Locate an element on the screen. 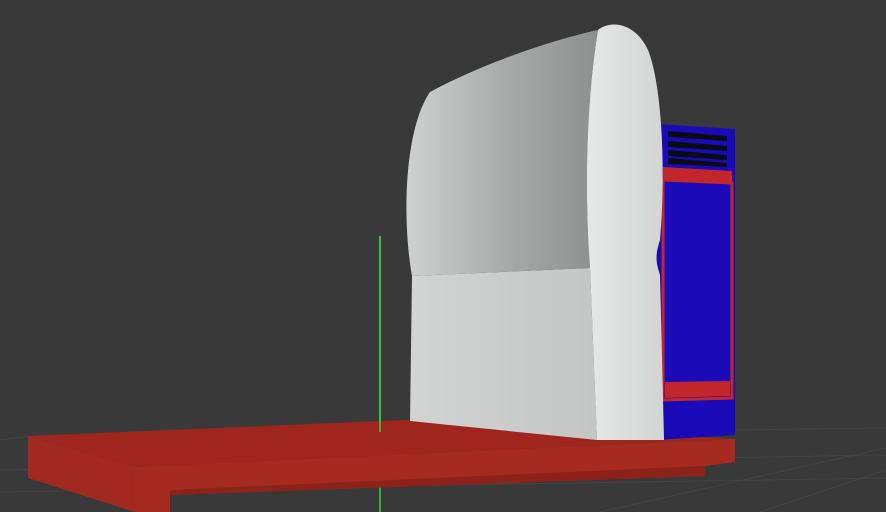 Image resolution: width=886 pixels, height=512 pixels. housing-upper-drum is located at coordinates (502, 153).